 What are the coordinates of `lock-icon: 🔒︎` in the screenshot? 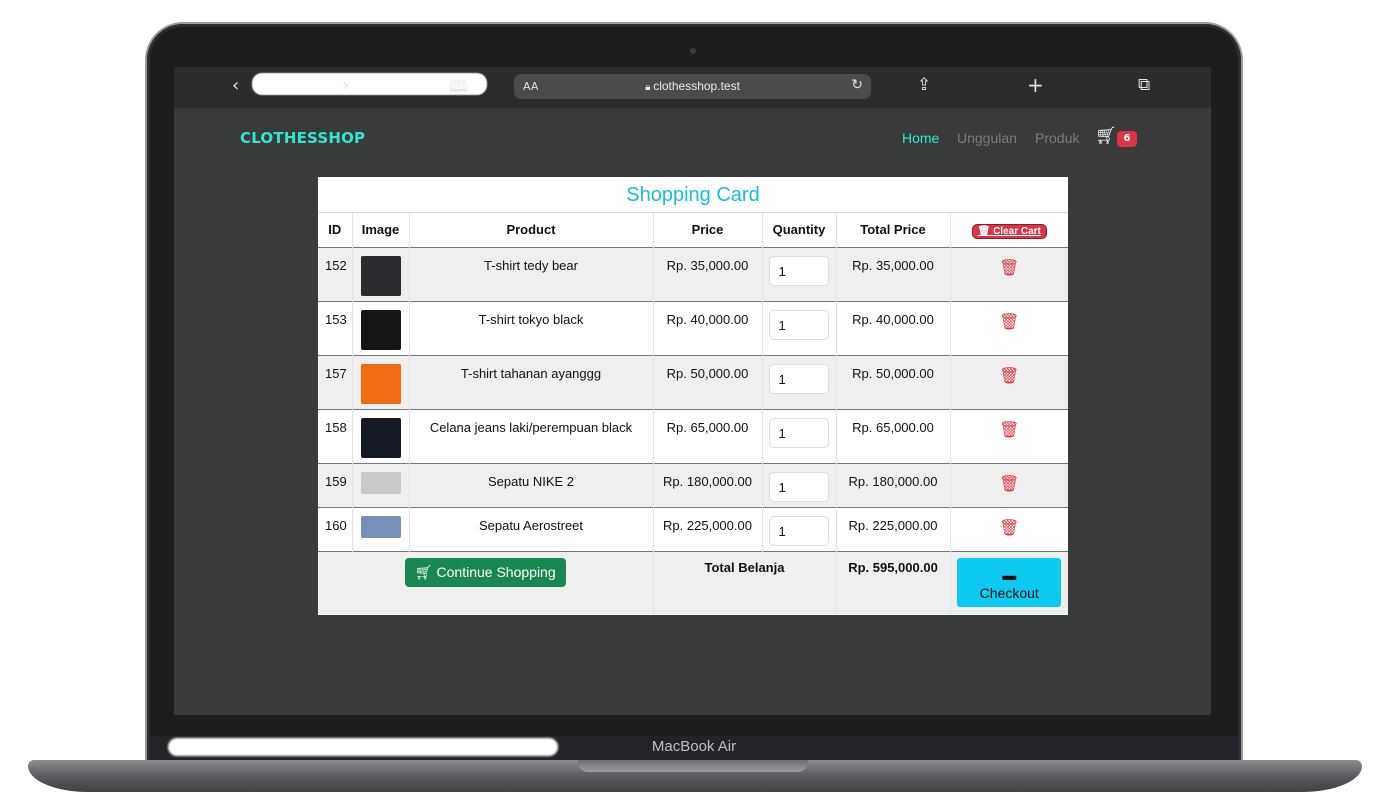 It's located at (649, 87).